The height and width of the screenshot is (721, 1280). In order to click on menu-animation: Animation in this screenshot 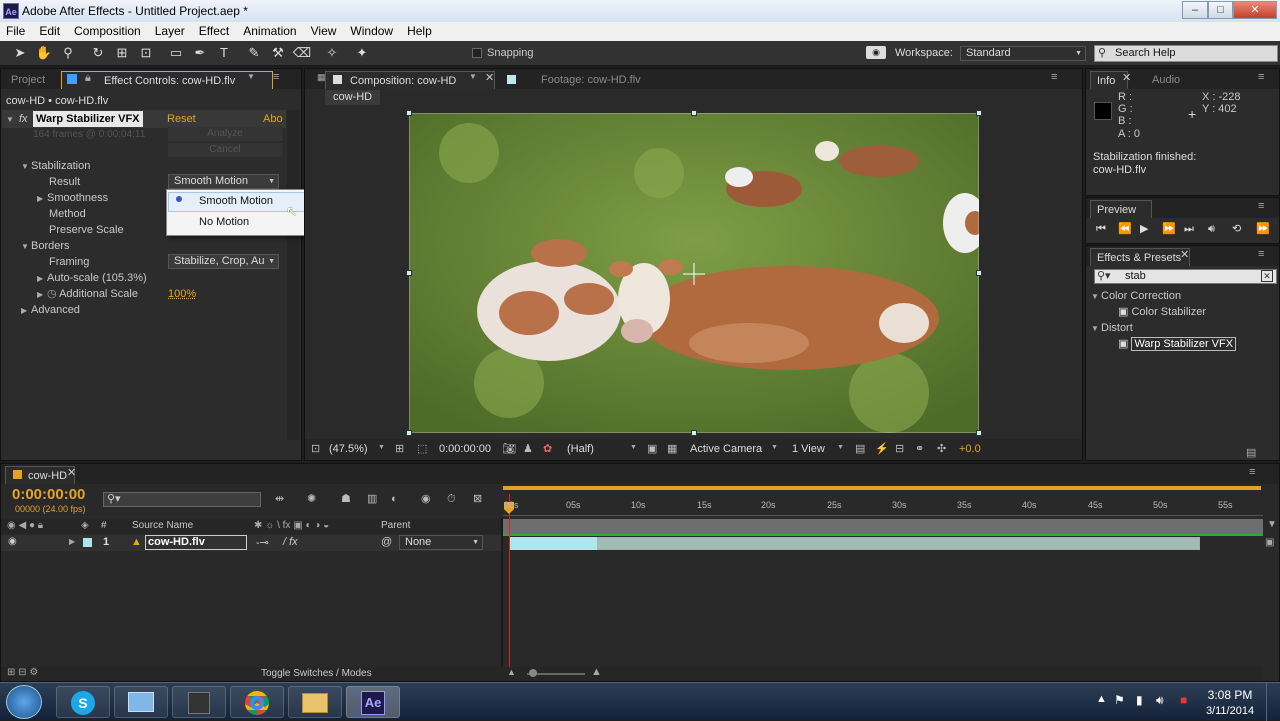, I will do `click(269, 31)`.